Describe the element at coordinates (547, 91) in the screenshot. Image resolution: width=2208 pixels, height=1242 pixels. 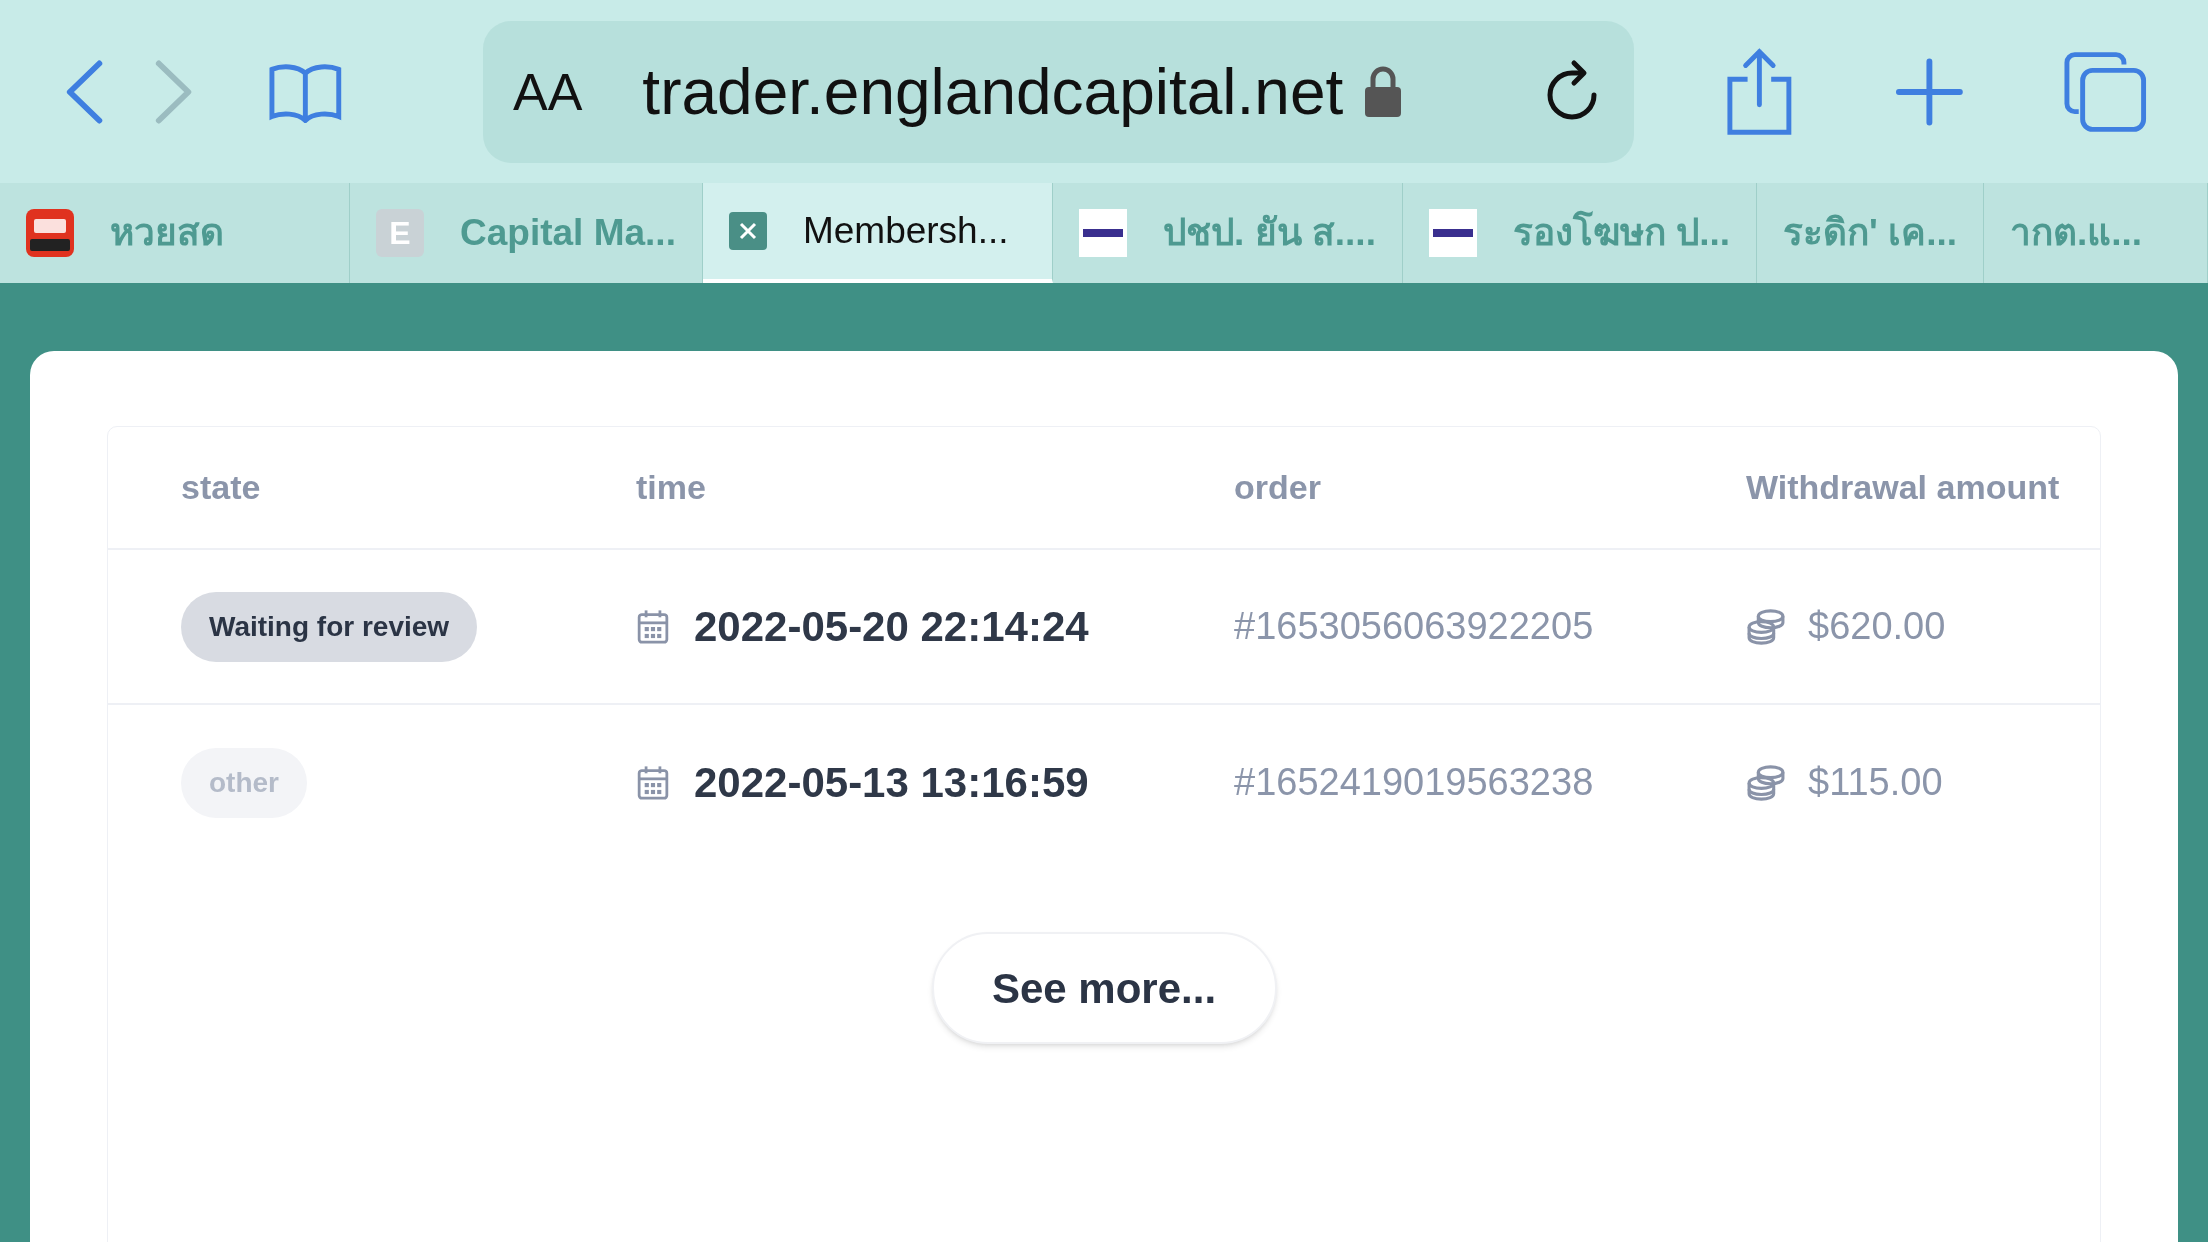
I see `text-size-button: AA` at that location.